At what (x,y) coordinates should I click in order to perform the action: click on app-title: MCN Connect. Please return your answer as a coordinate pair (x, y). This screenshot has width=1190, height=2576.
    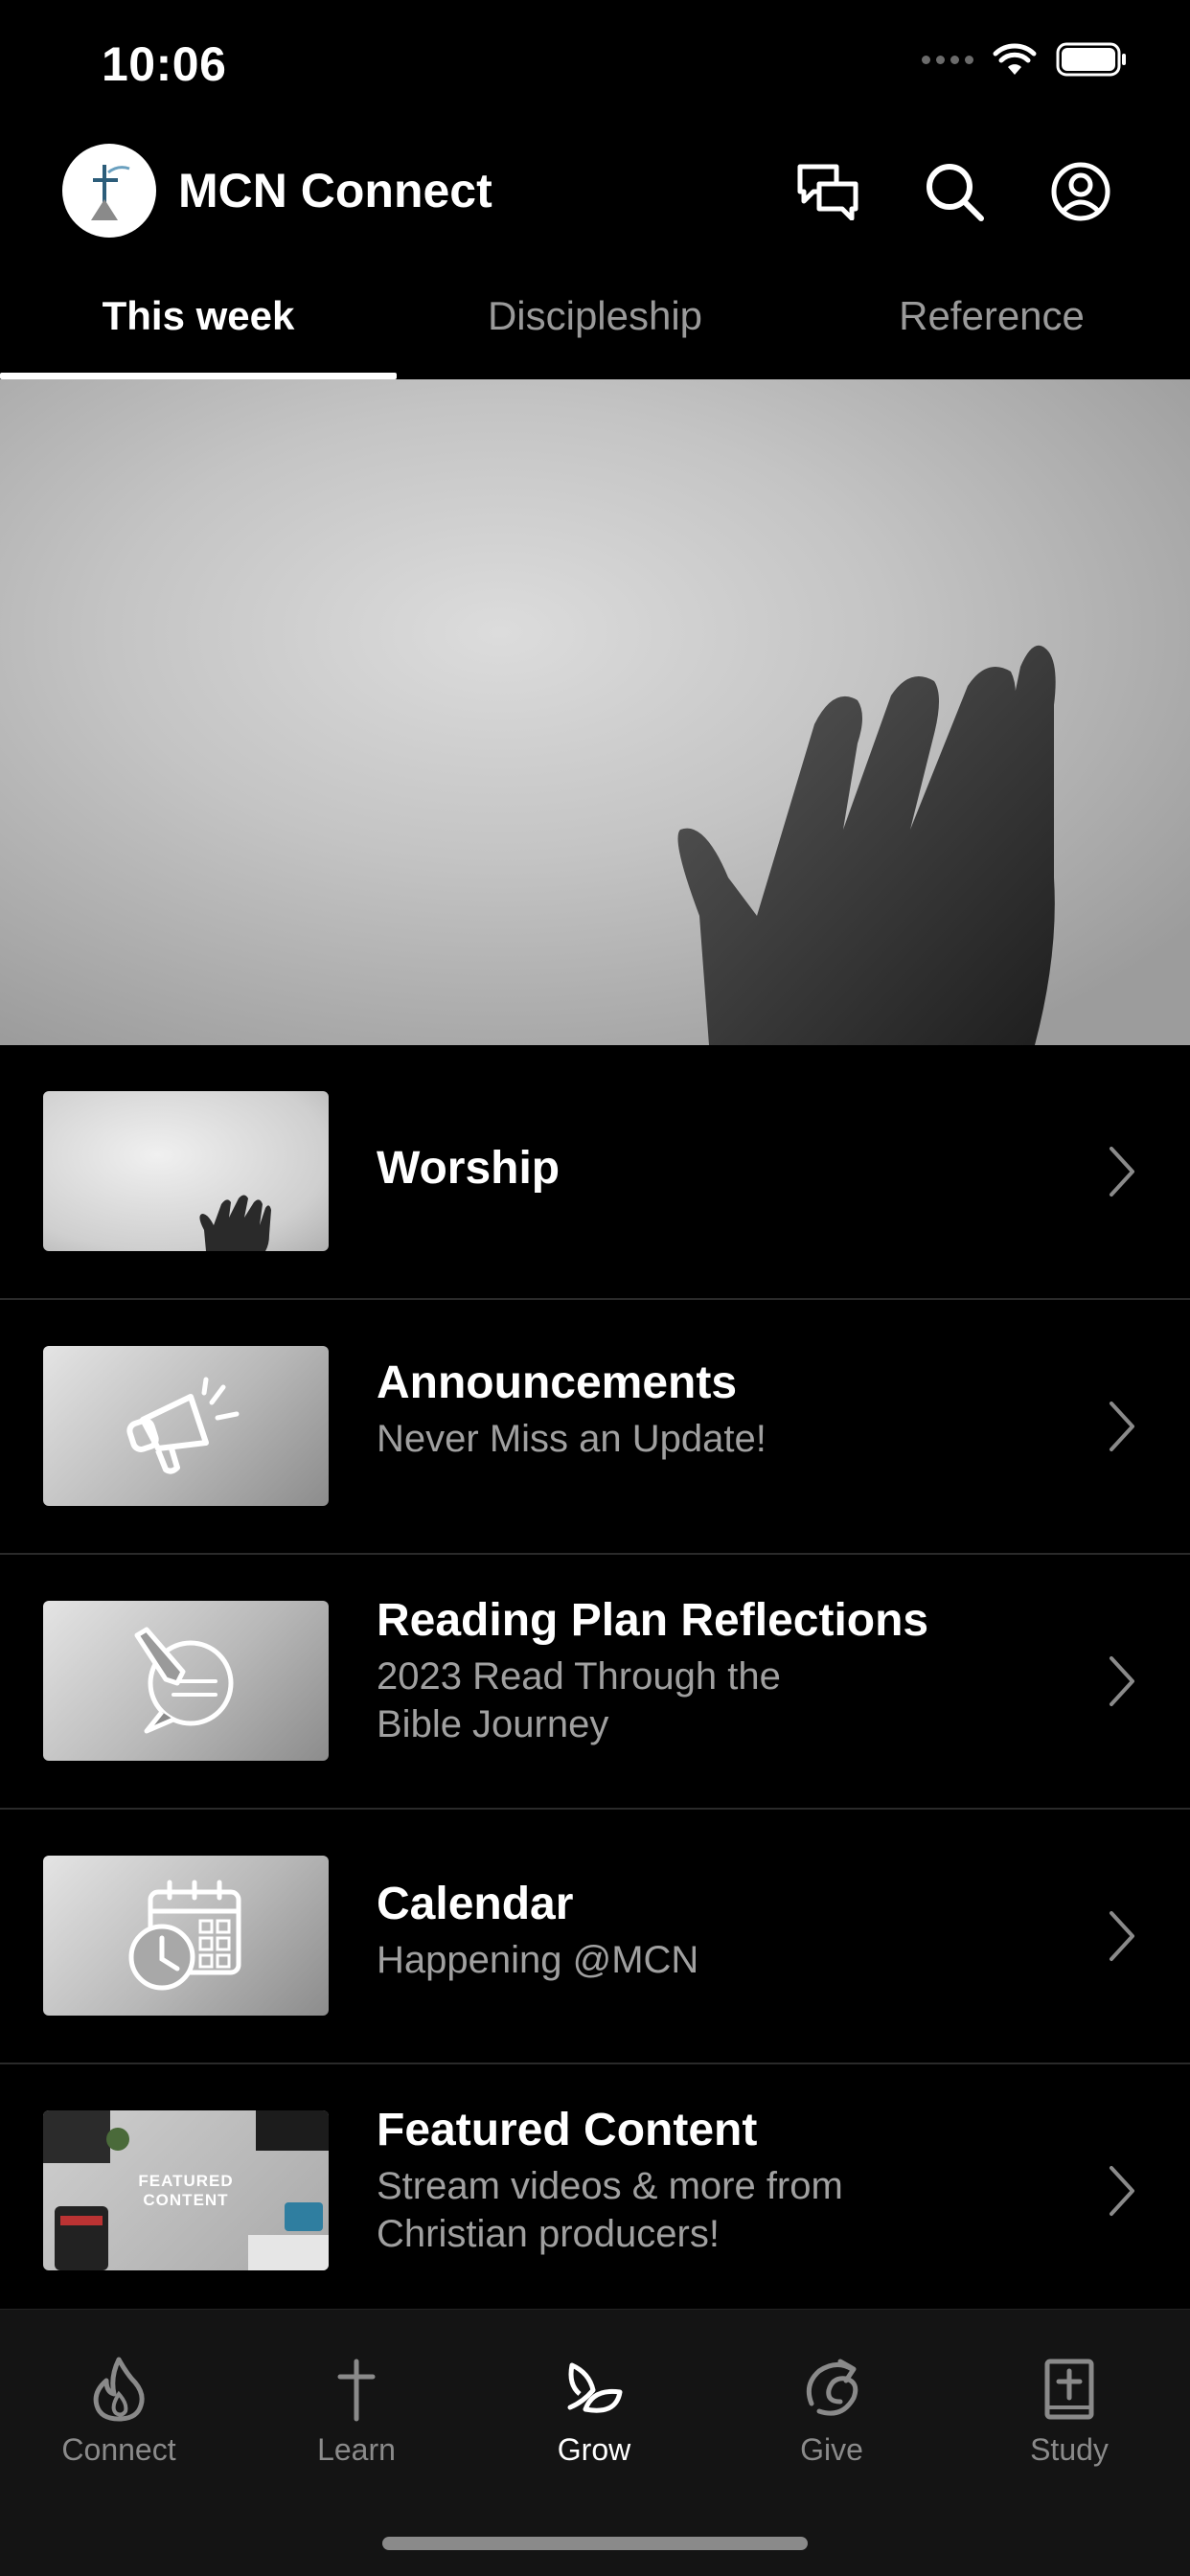
    Looking at the image, I should click on (335, 190).